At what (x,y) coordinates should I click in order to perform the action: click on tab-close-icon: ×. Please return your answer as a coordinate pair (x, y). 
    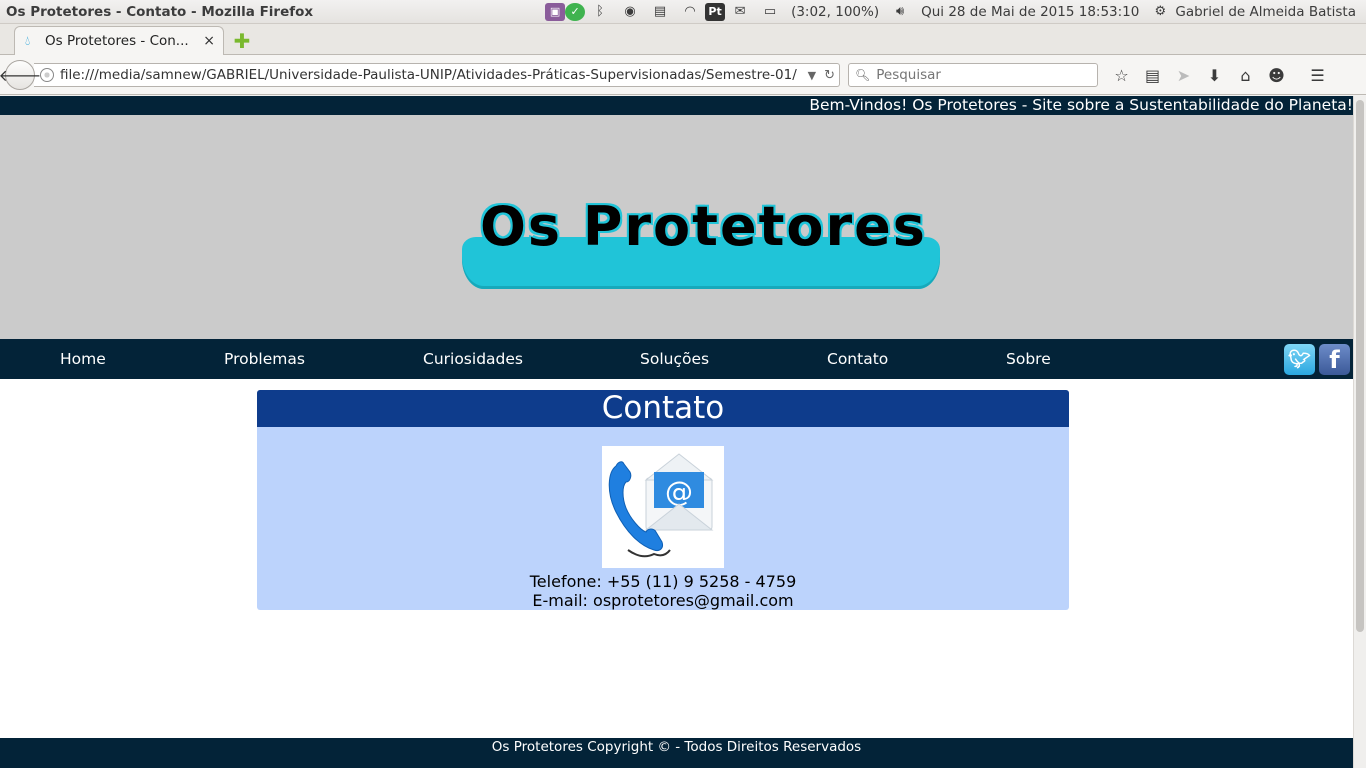
    Looking at the image, I should click on (209, 41).